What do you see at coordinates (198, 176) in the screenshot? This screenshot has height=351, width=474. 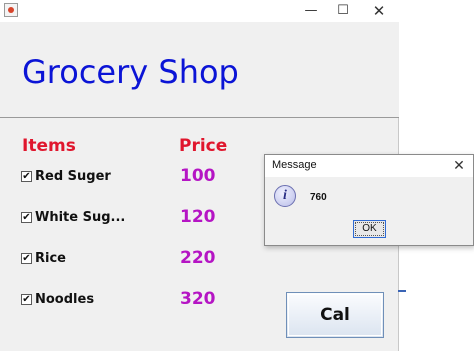 I see `red-suger-price: 100` at bounding box center [198, 176].